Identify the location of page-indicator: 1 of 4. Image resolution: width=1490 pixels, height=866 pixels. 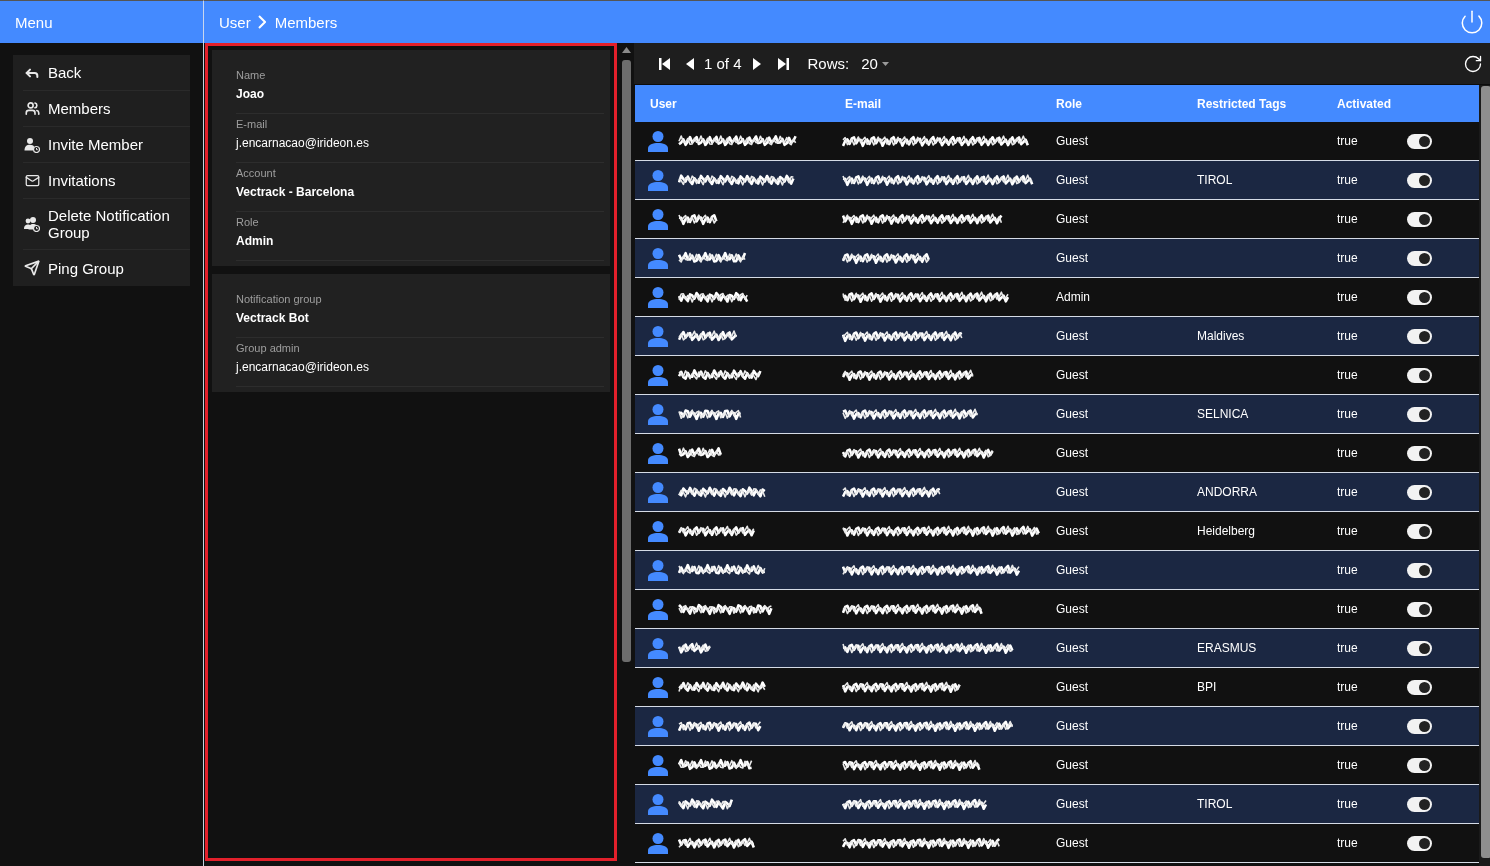
(723, 63).